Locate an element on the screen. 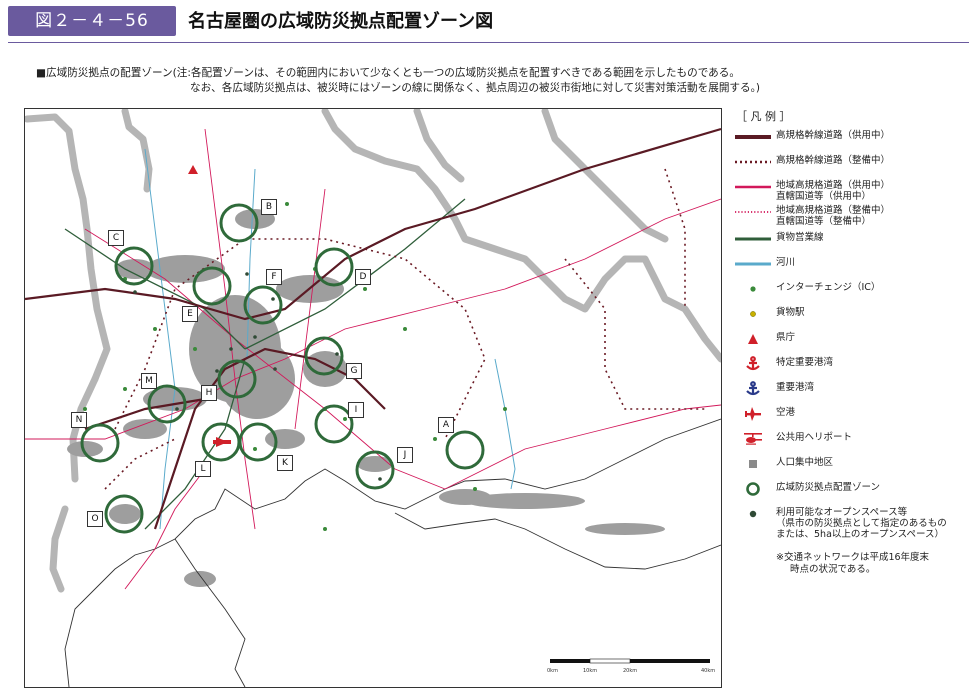  blue-anchor-icon is located at coordinates (753, 388).